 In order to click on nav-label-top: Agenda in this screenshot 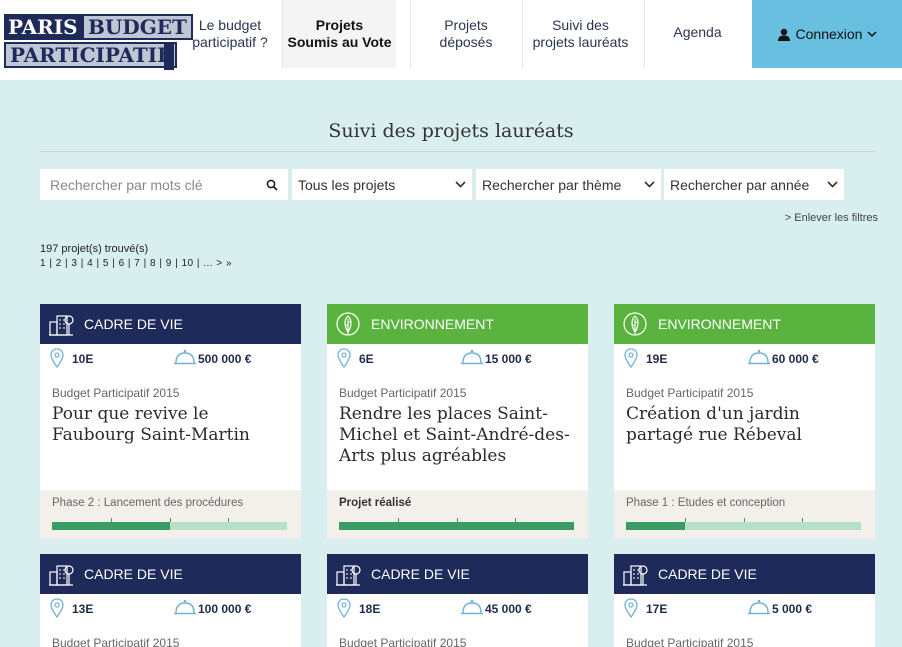, I will do `click(697, 32)`.